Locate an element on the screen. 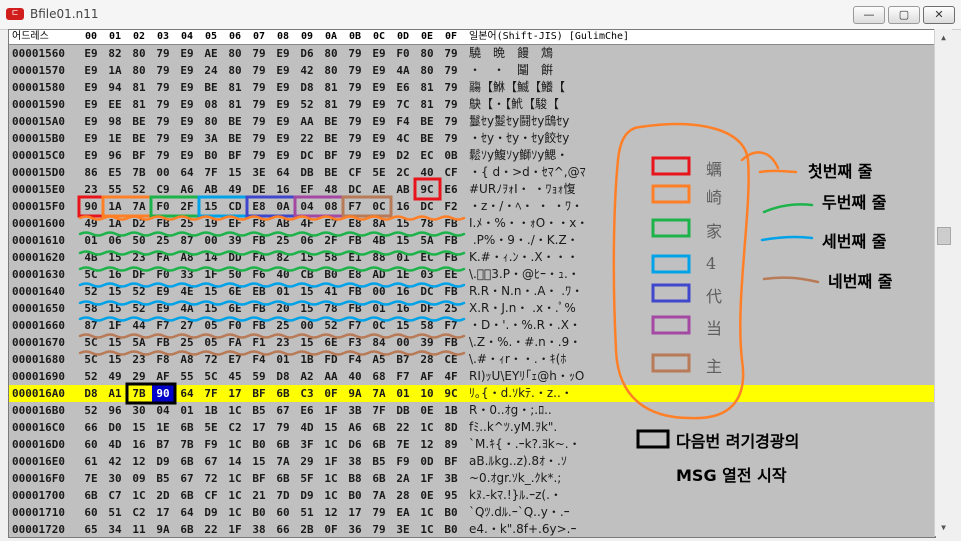 This screenshot has width=961, height=541. hex-byte: 06 is located at coordinates (307, 240).